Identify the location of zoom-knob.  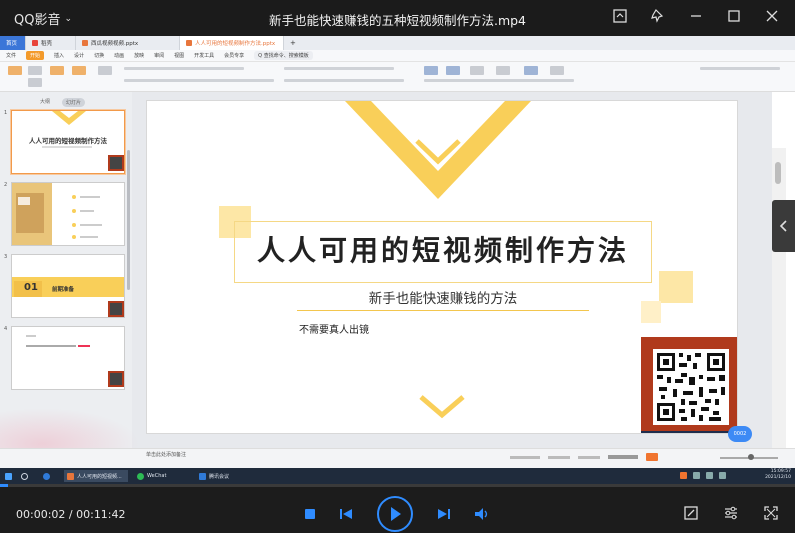
(751, 457).